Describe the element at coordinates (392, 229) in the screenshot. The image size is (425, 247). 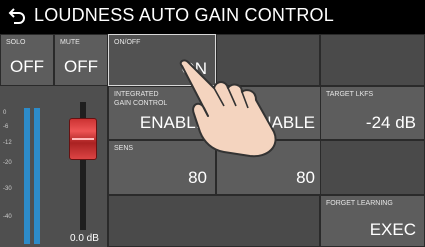
I see `forget-learning-value: EXEC` at that location.